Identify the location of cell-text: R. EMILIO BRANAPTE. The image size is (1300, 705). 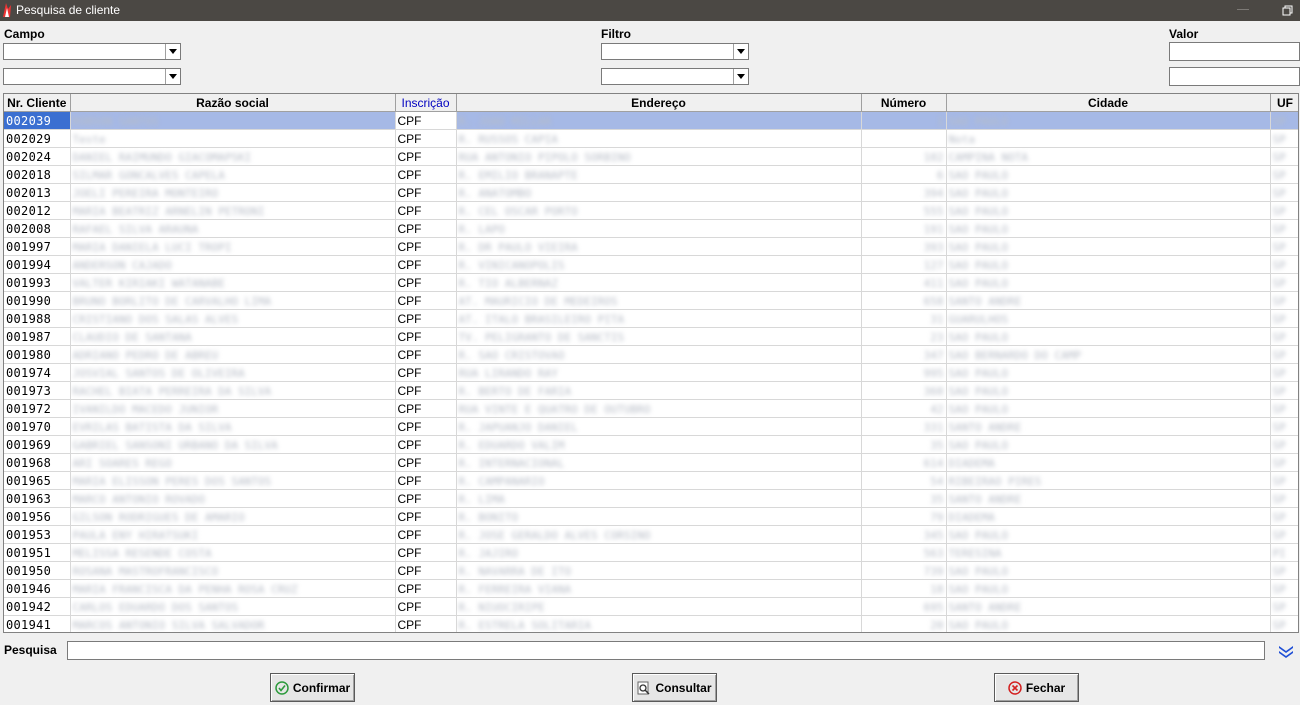
(518, 175).